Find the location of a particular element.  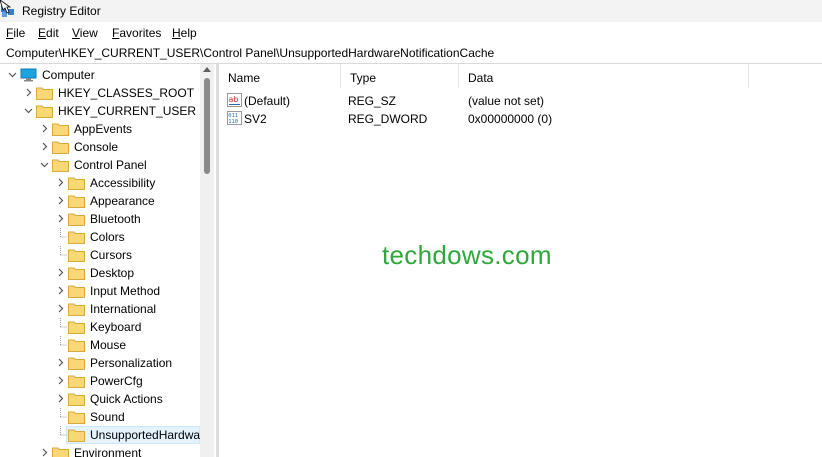

tree-scrollbar is located at coordinates (207, 260).